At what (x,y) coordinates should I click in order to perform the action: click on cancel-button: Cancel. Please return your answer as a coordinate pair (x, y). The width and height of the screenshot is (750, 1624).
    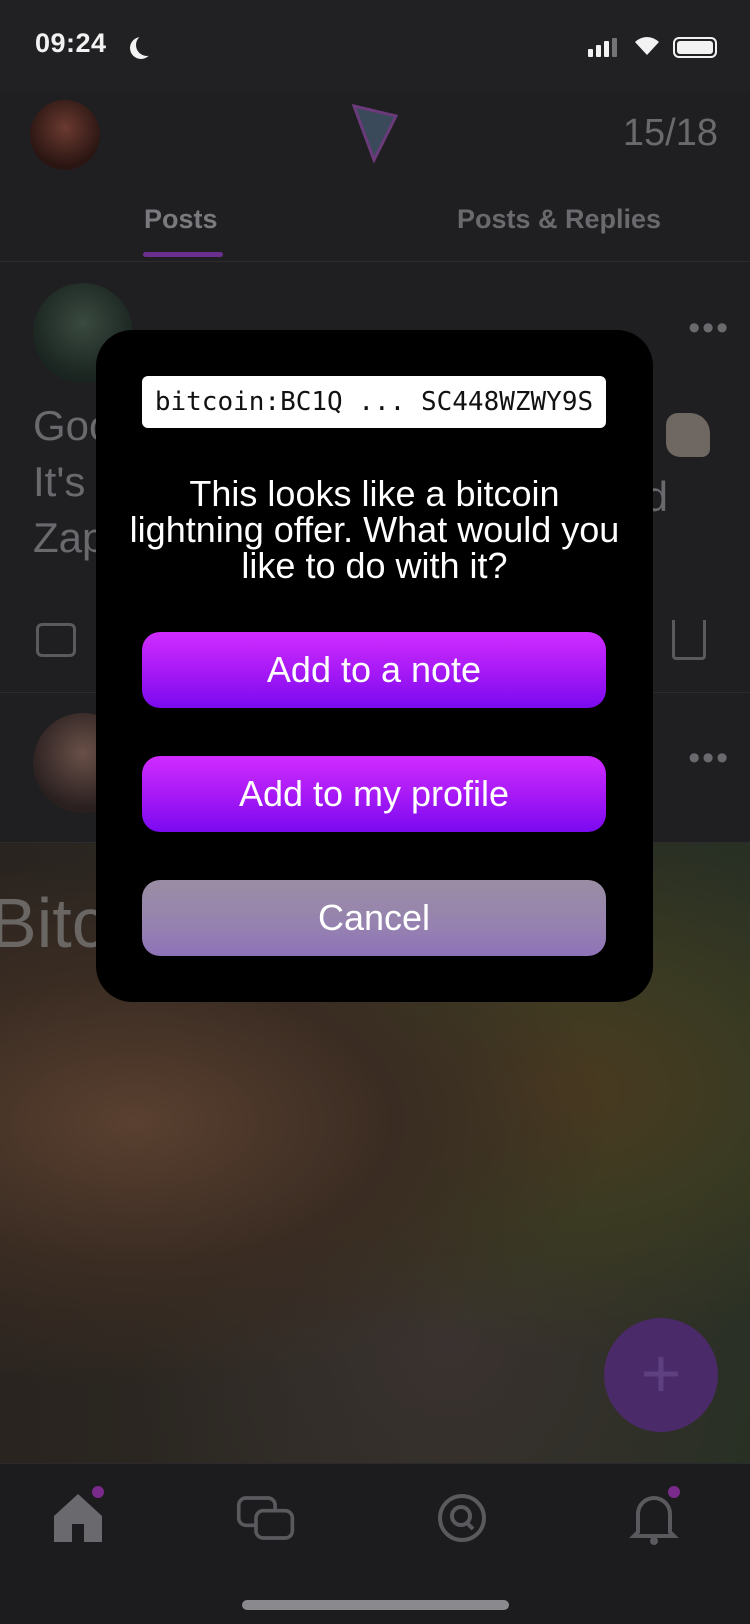
    Looking at the image, I should click on (374, 918).